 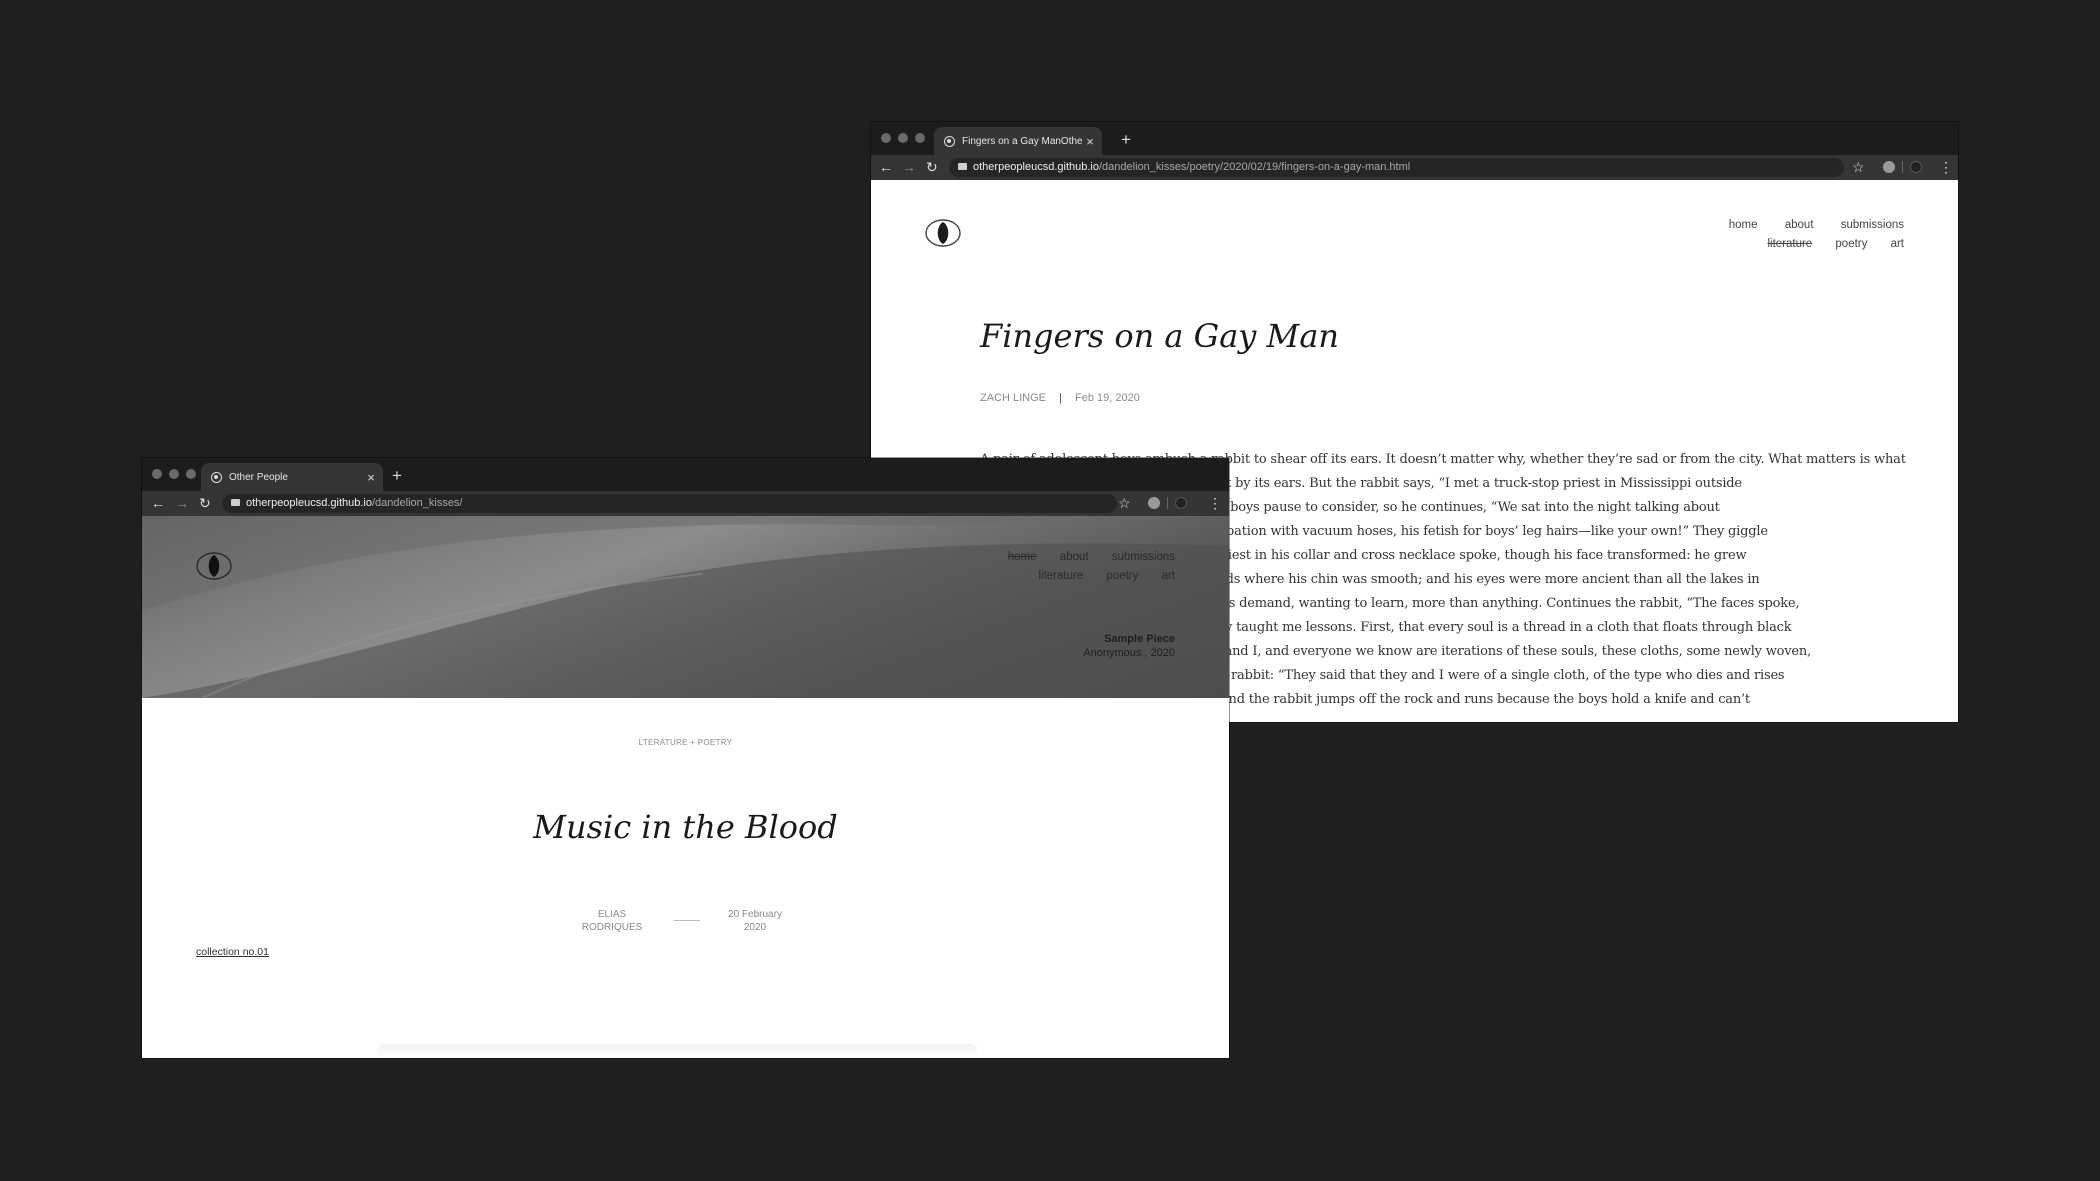 I want to click on hero-caption: Sample Piece Anonymous , 2020, so click(x=1129, y=646).